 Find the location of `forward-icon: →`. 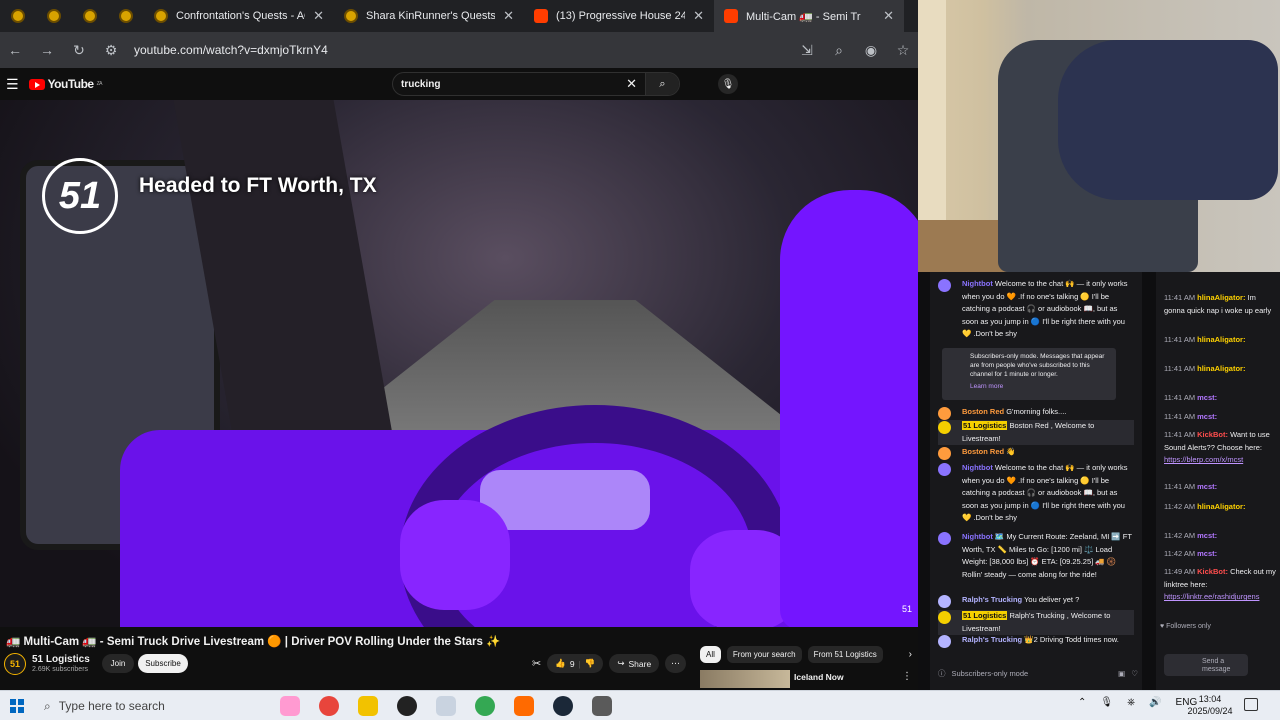

forward-icon: → is located at coordinates (47, 50).